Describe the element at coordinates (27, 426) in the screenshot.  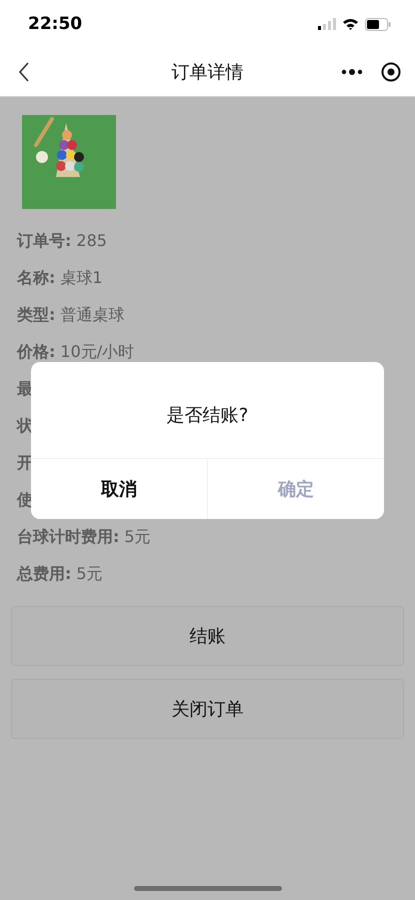
I see `order-field: 状` at that location.